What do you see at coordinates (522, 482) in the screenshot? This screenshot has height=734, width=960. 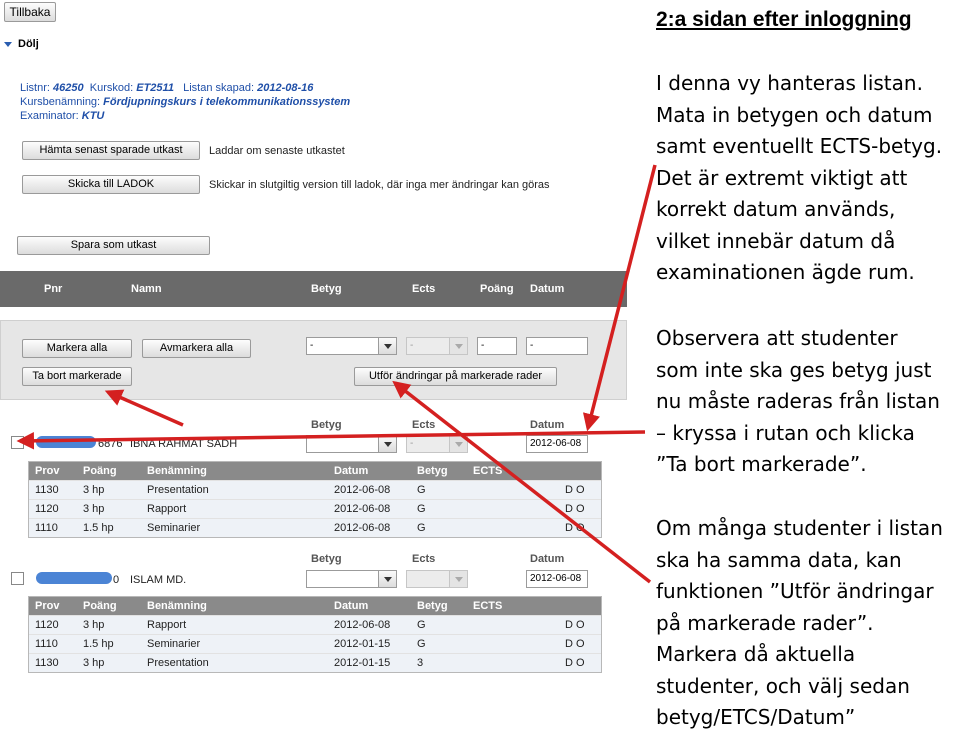 I see `arrow-to-apply-marked` at bounding box center [522, 482].